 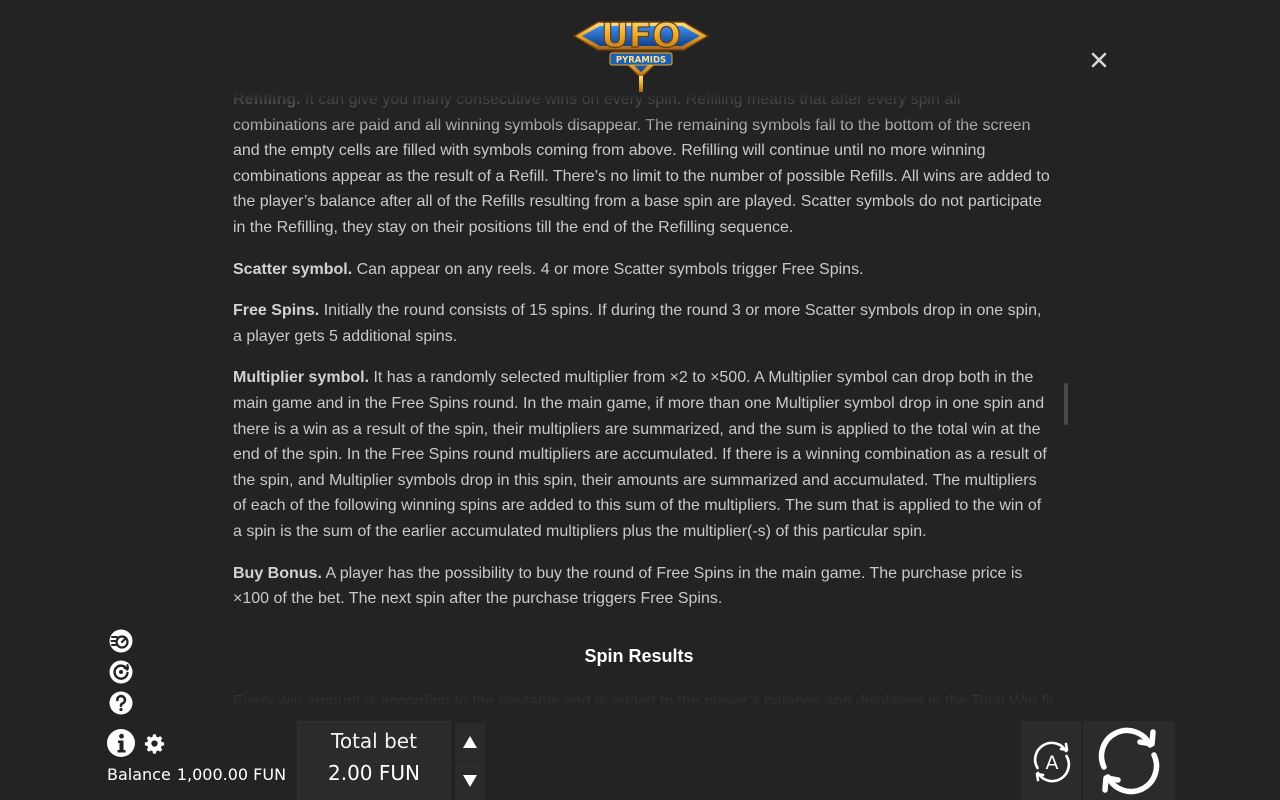 I want to click on arrow-up-icon, so click(x=470, y=742).